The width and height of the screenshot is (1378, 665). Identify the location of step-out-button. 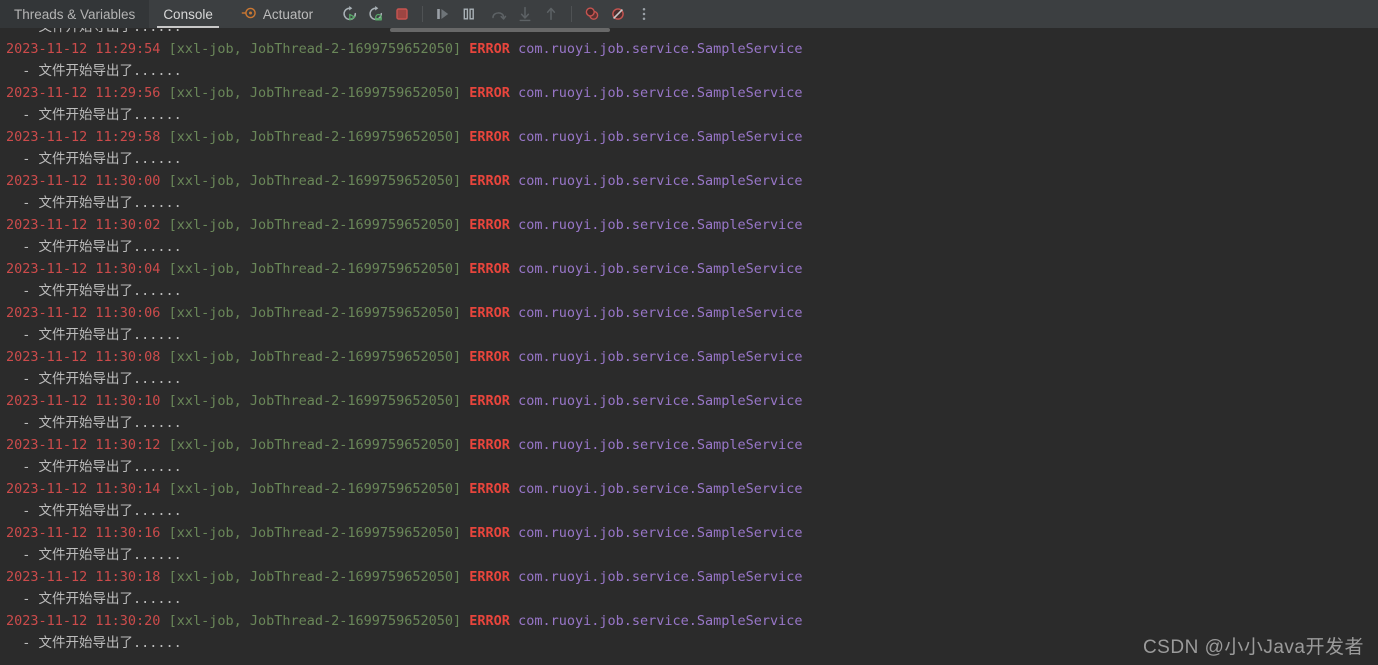
(551, 14).